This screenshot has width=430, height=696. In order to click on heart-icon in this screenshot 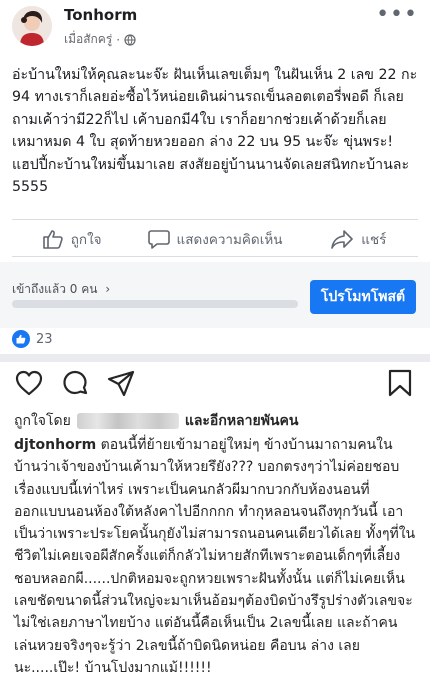, I will do `click(29, 383)`.